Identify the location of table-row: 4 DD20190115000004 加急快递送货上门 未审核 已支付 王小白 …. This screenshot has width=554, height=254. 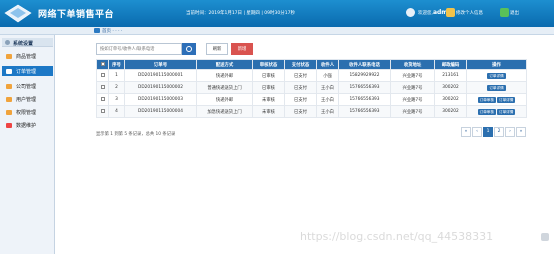
(311, 111).